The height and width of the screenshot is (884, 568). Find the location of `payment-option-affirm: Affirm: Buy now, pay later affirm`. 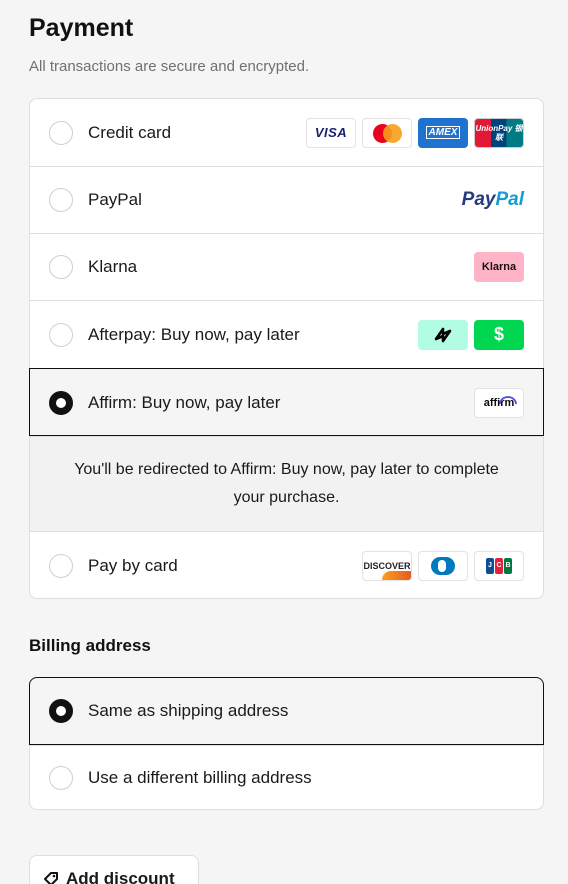

payment-option-affirm: Affirm: Buy now, pay later affirm is located at coordinates (286, 402).